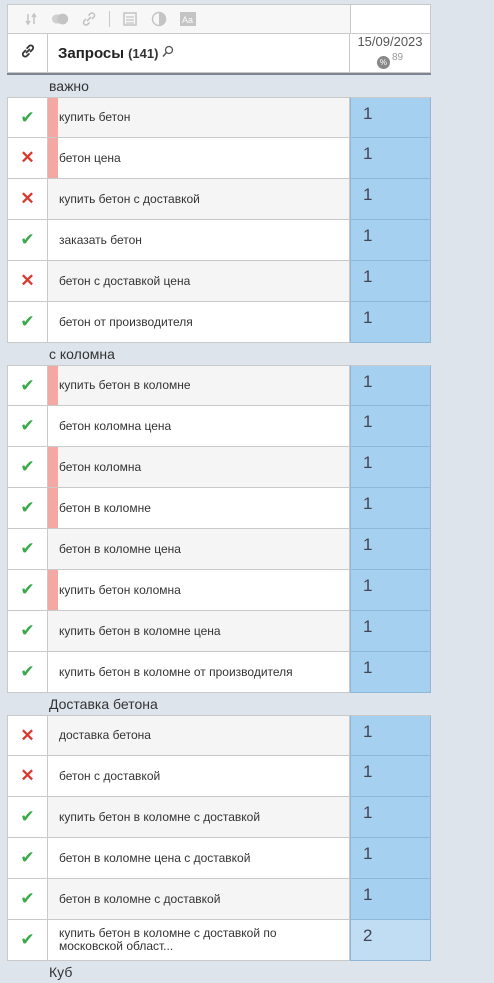 The width and height of the screenshot is (494, 983). I want to click on table-row: ✔ бетон от производителя 1, so click(219, 322).